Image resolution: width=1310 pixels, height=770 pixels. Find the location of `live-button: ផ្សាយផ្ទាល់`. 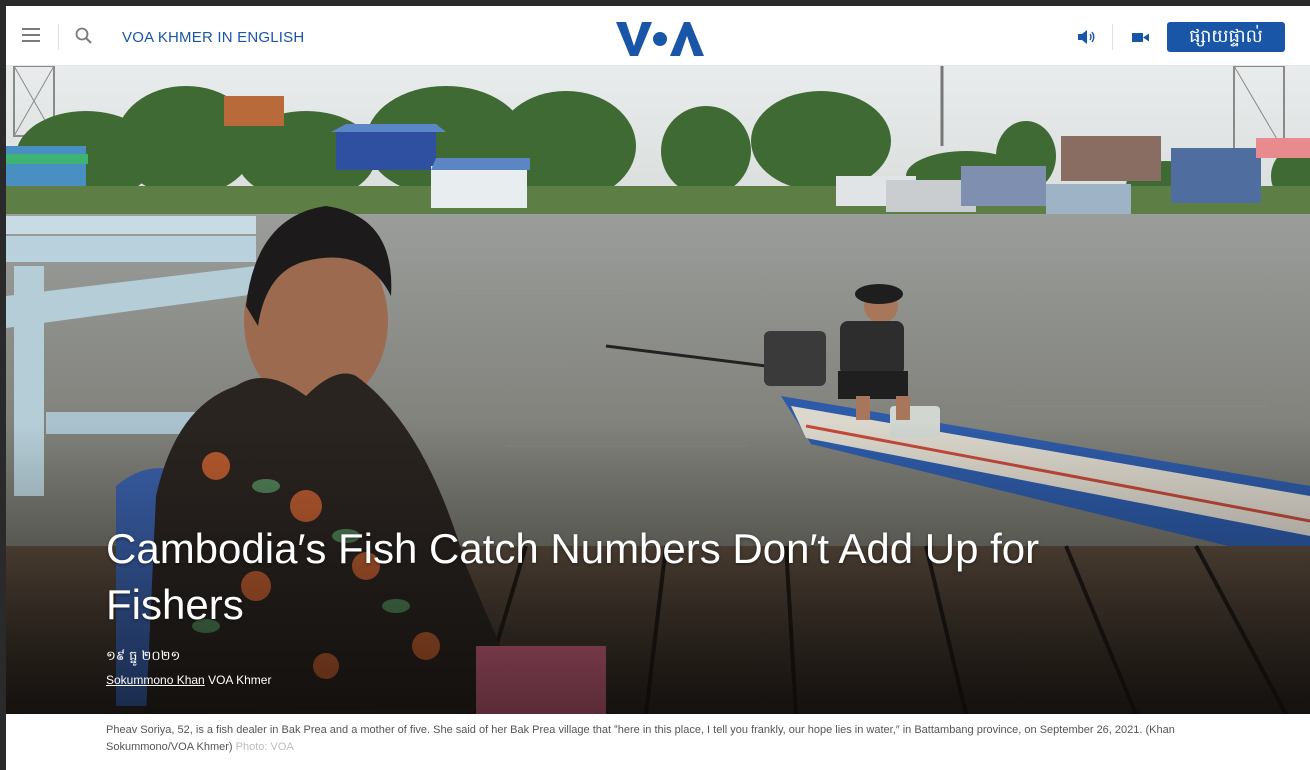

live-button: ផ្សាយផ្ទាល់ is located at coordinates (1226, 37).